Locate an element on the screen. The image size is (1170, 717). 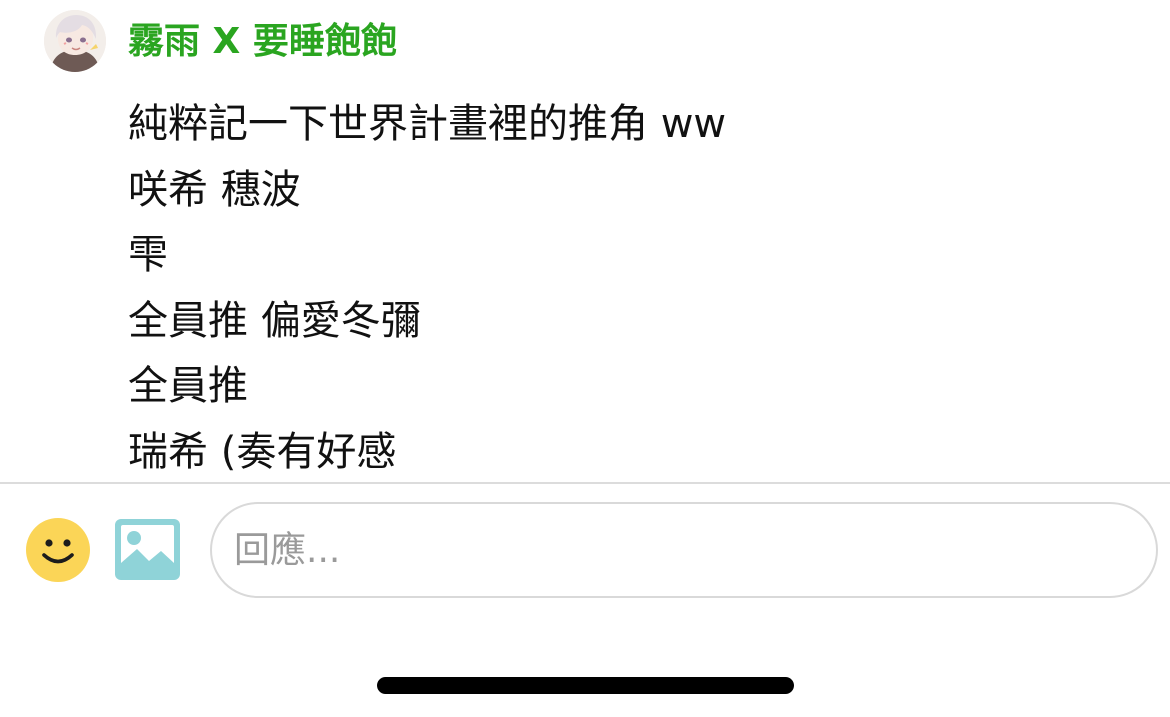
comment-line: 雫 is located at coordinates (148, 255).